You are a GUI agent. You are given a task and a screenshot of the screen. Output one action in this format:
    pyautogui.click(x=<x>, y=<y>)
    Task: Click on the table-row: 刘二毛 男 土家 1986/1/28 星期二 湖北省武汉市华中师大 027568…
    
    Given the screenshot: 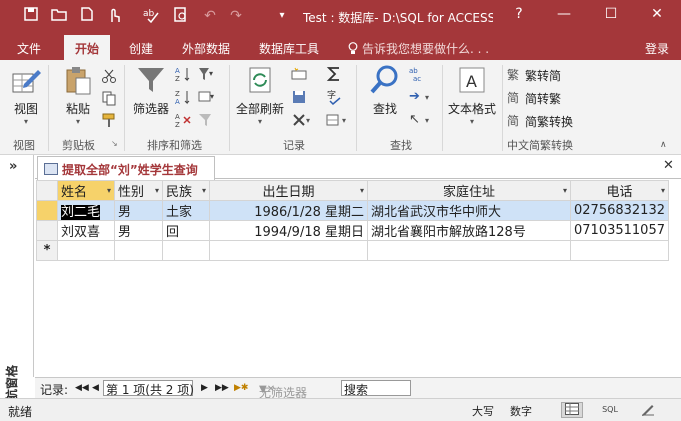 What is the action you would take?
    pyautogui.click(x=352, y=210)
    